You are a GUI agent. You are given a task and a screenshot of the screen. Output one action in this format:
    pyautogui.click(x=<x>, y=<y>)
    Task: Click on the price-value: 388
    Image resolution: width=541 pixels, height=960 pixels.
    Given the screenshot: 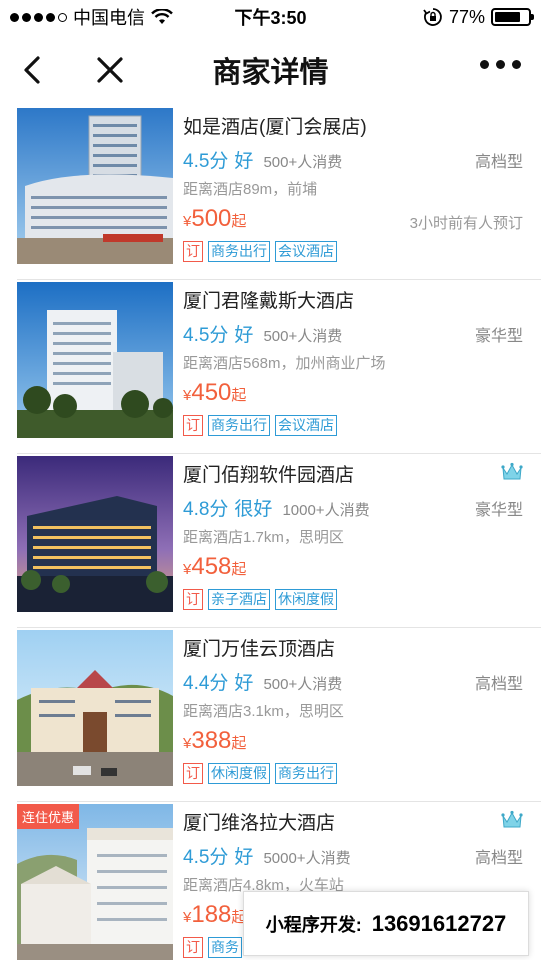 What is the action you would take?
    pyautogui.click(x=211, y=740)
    